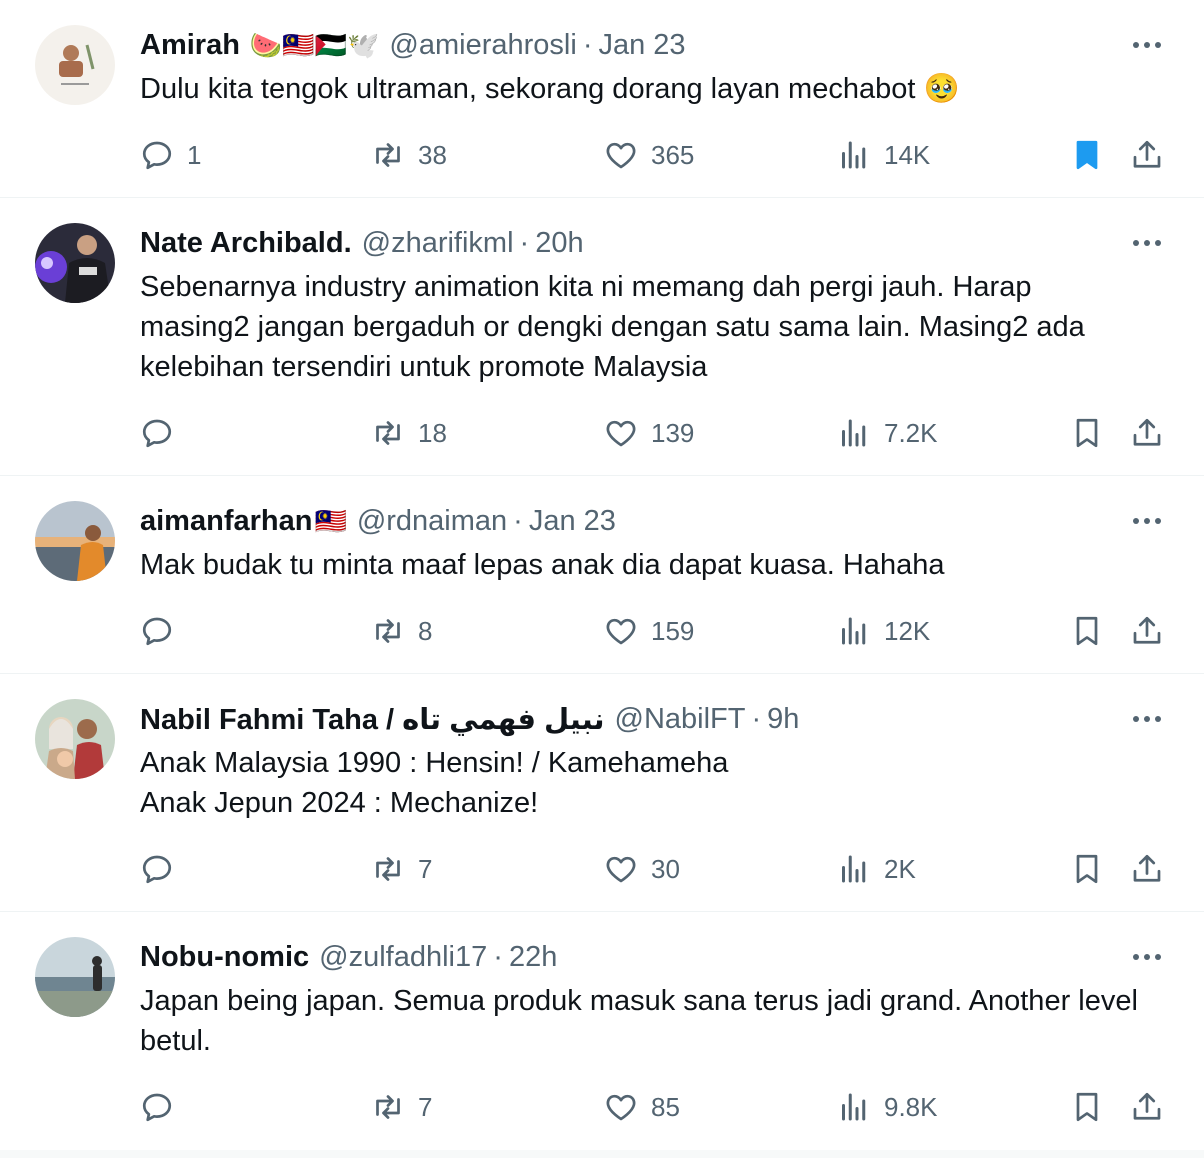 This screenshot has width=1204, height=1158. I want to click on like-button: 85, so click(641, 1107).